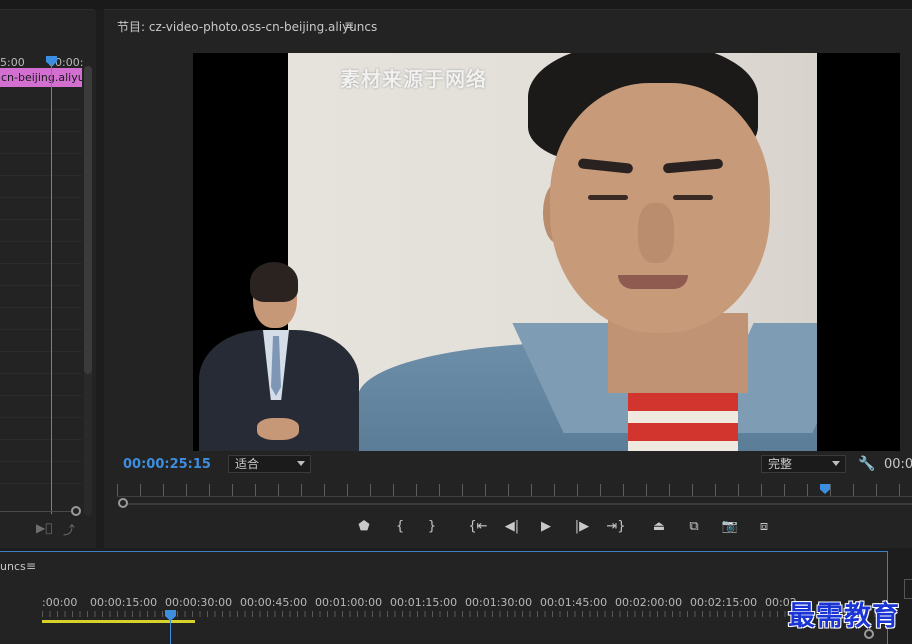 This screenshot has height=644, width=912. What do you see at coordinates (123, 503) in the screenshot?
I see `monitor-zoom-handle` at bounding box center [123, 503].